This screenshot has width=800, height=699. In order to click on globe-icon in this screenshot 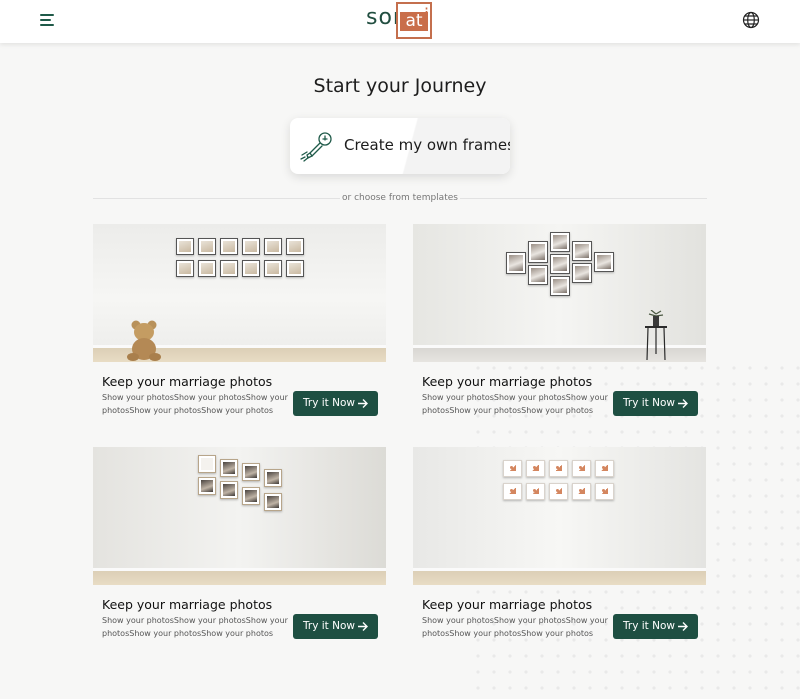, I will do `click(751, 20)`.